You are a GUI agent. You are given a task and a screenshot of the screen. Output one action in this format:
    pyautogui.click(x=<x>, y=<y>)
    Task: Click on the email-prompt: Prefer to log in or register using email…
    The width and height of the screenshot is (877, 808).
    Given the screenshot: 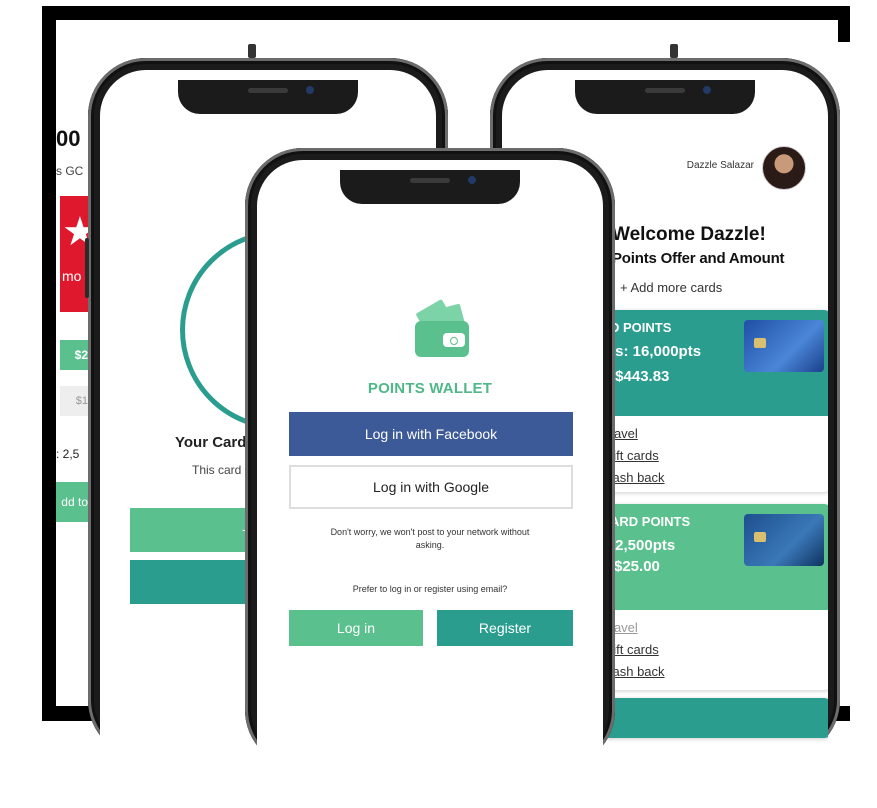 What is the action you would take?
    pyautogui.click(x=430, y=589)
    